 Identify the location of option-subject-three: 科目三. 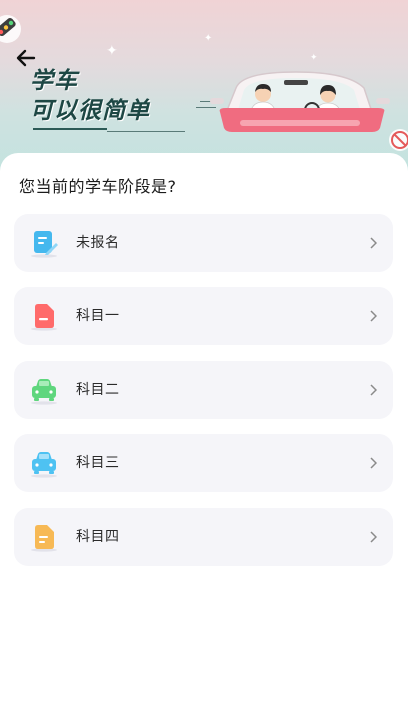
(203, 463).